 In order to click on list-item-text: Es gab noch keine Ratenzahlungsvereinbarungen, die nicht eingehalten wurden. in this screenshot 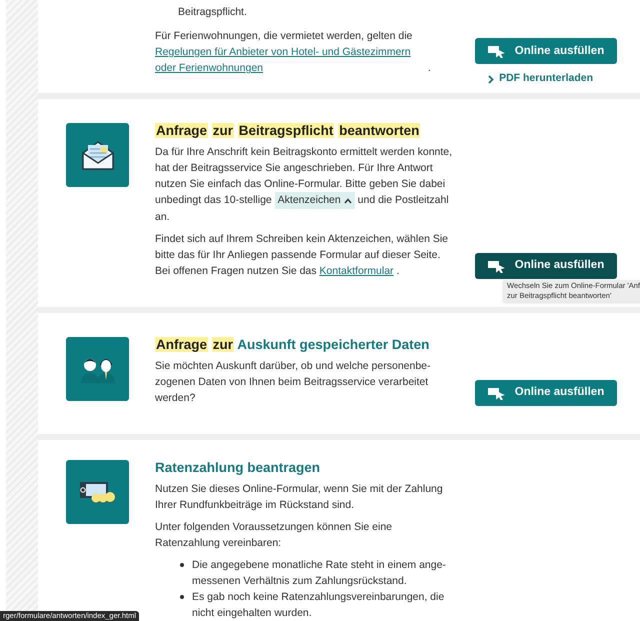, I will do `click(319, 605)`.